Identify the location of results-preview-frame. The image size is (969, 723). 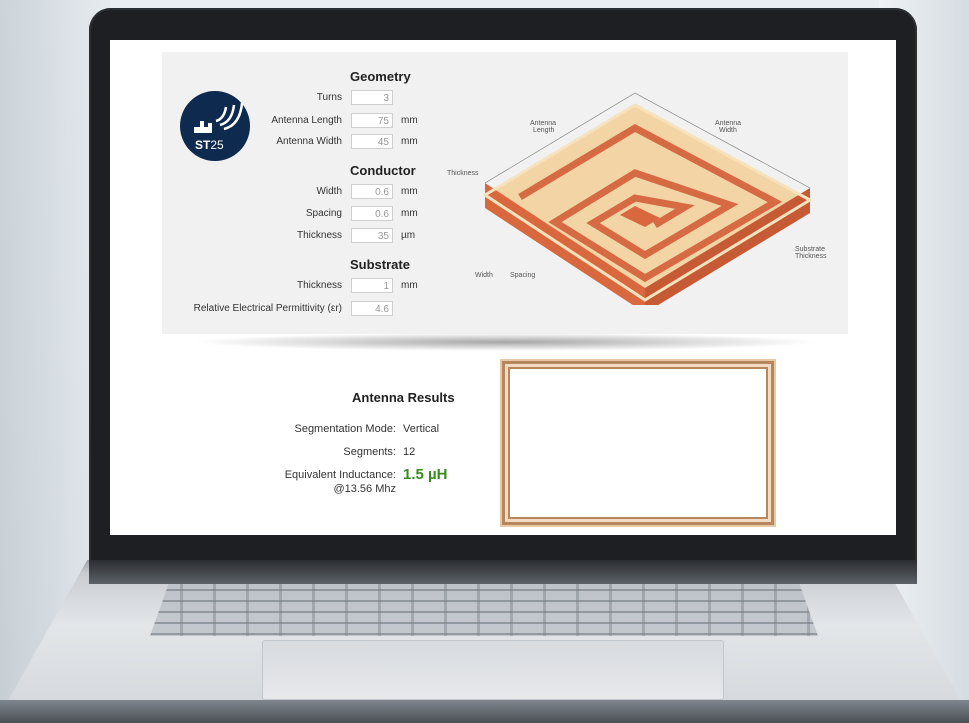
(638, 443).